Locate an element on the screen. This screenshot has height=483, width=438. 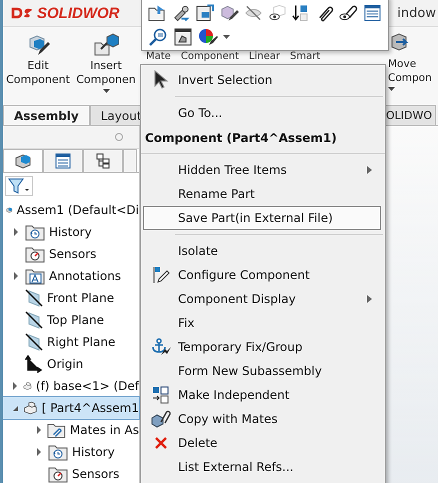
panel-grip-icon is located at coordinates (119, 137).